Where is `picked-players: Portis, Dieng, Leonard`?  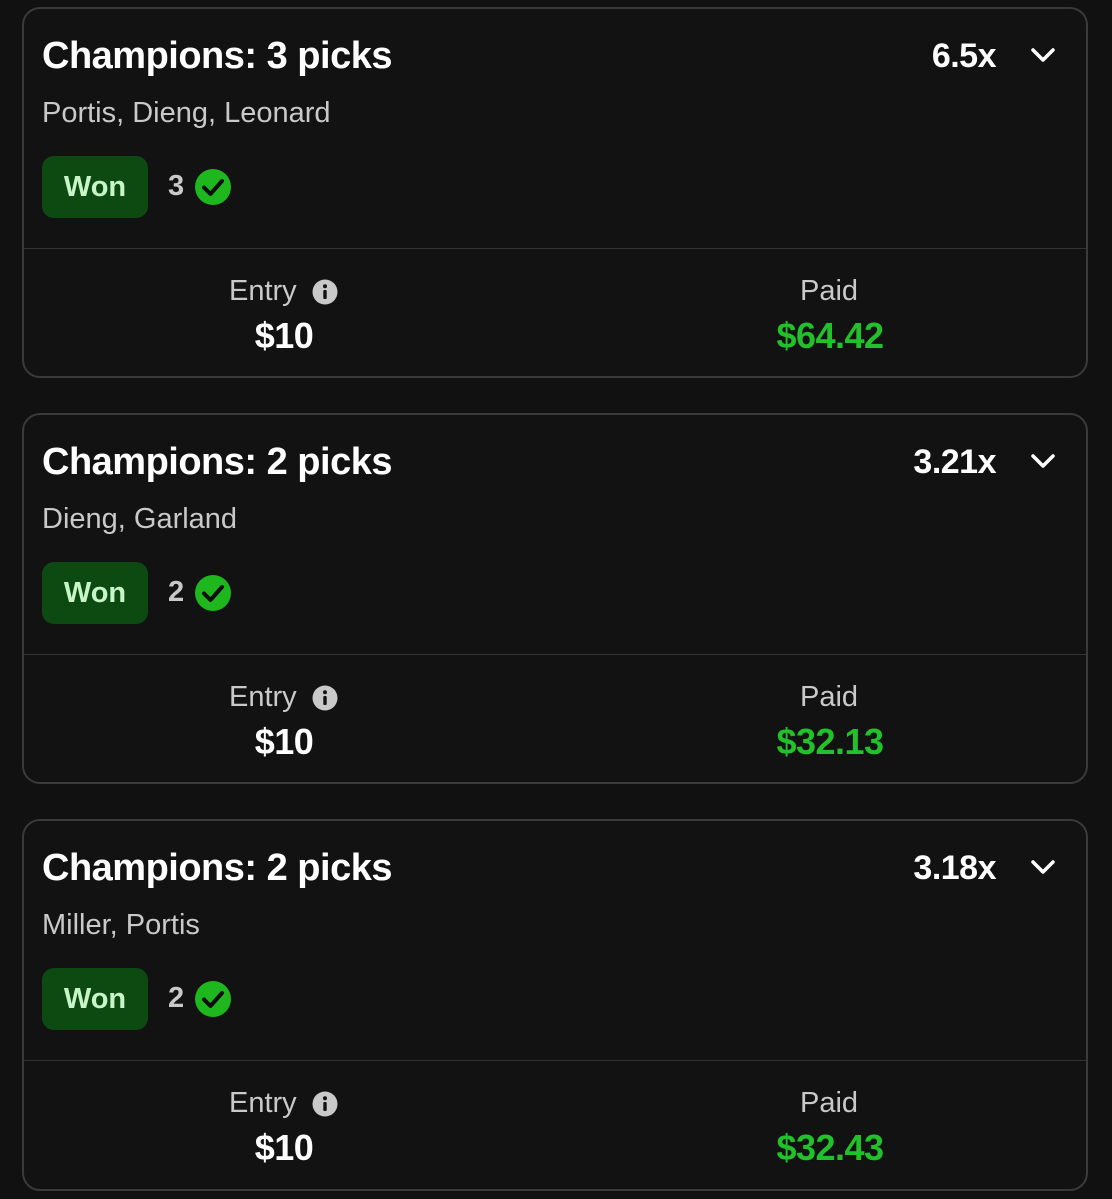 picked-players: Portis, Dieng, Leonard is located at coordinates (186, 113).